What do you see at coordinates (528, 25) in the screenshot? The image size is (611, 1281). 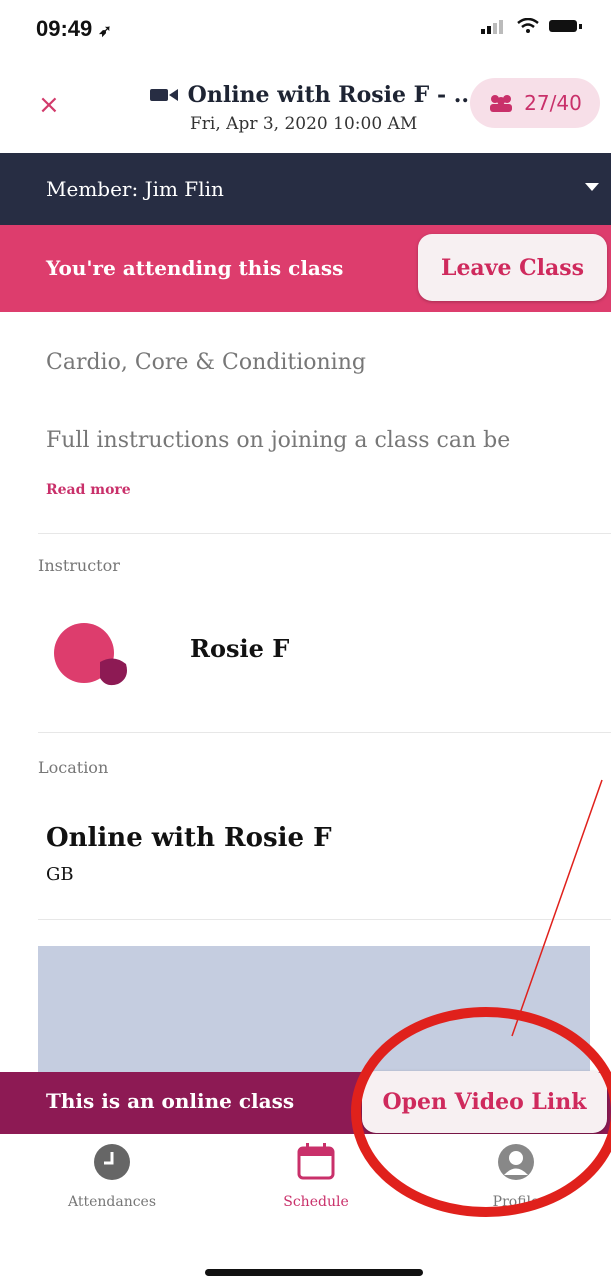 I see `wifi-icon` at bounding box center [528, 25].